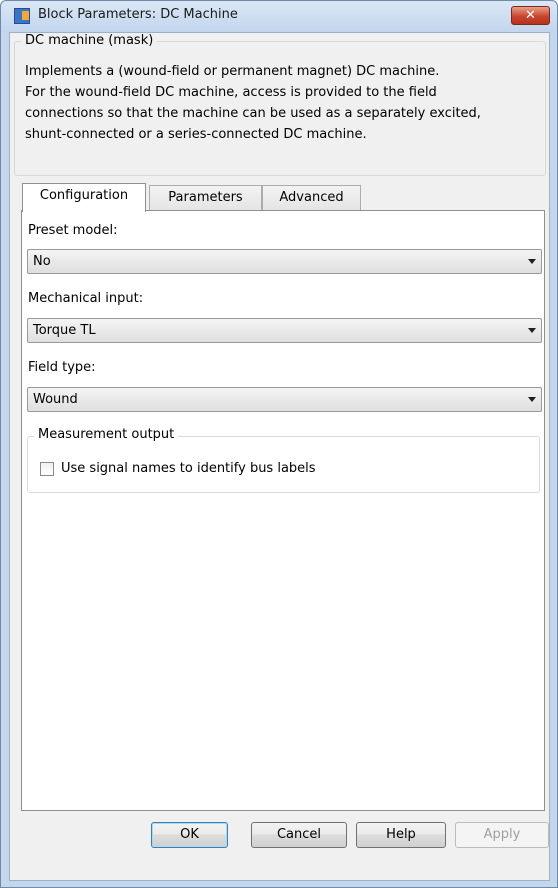 The image size is (558, 888). What do you see at coordinates (279, 16) in the screenshot?
I see `title-bar: Block Parameters: DC Machine ✕` at bounding box center [279, 16].